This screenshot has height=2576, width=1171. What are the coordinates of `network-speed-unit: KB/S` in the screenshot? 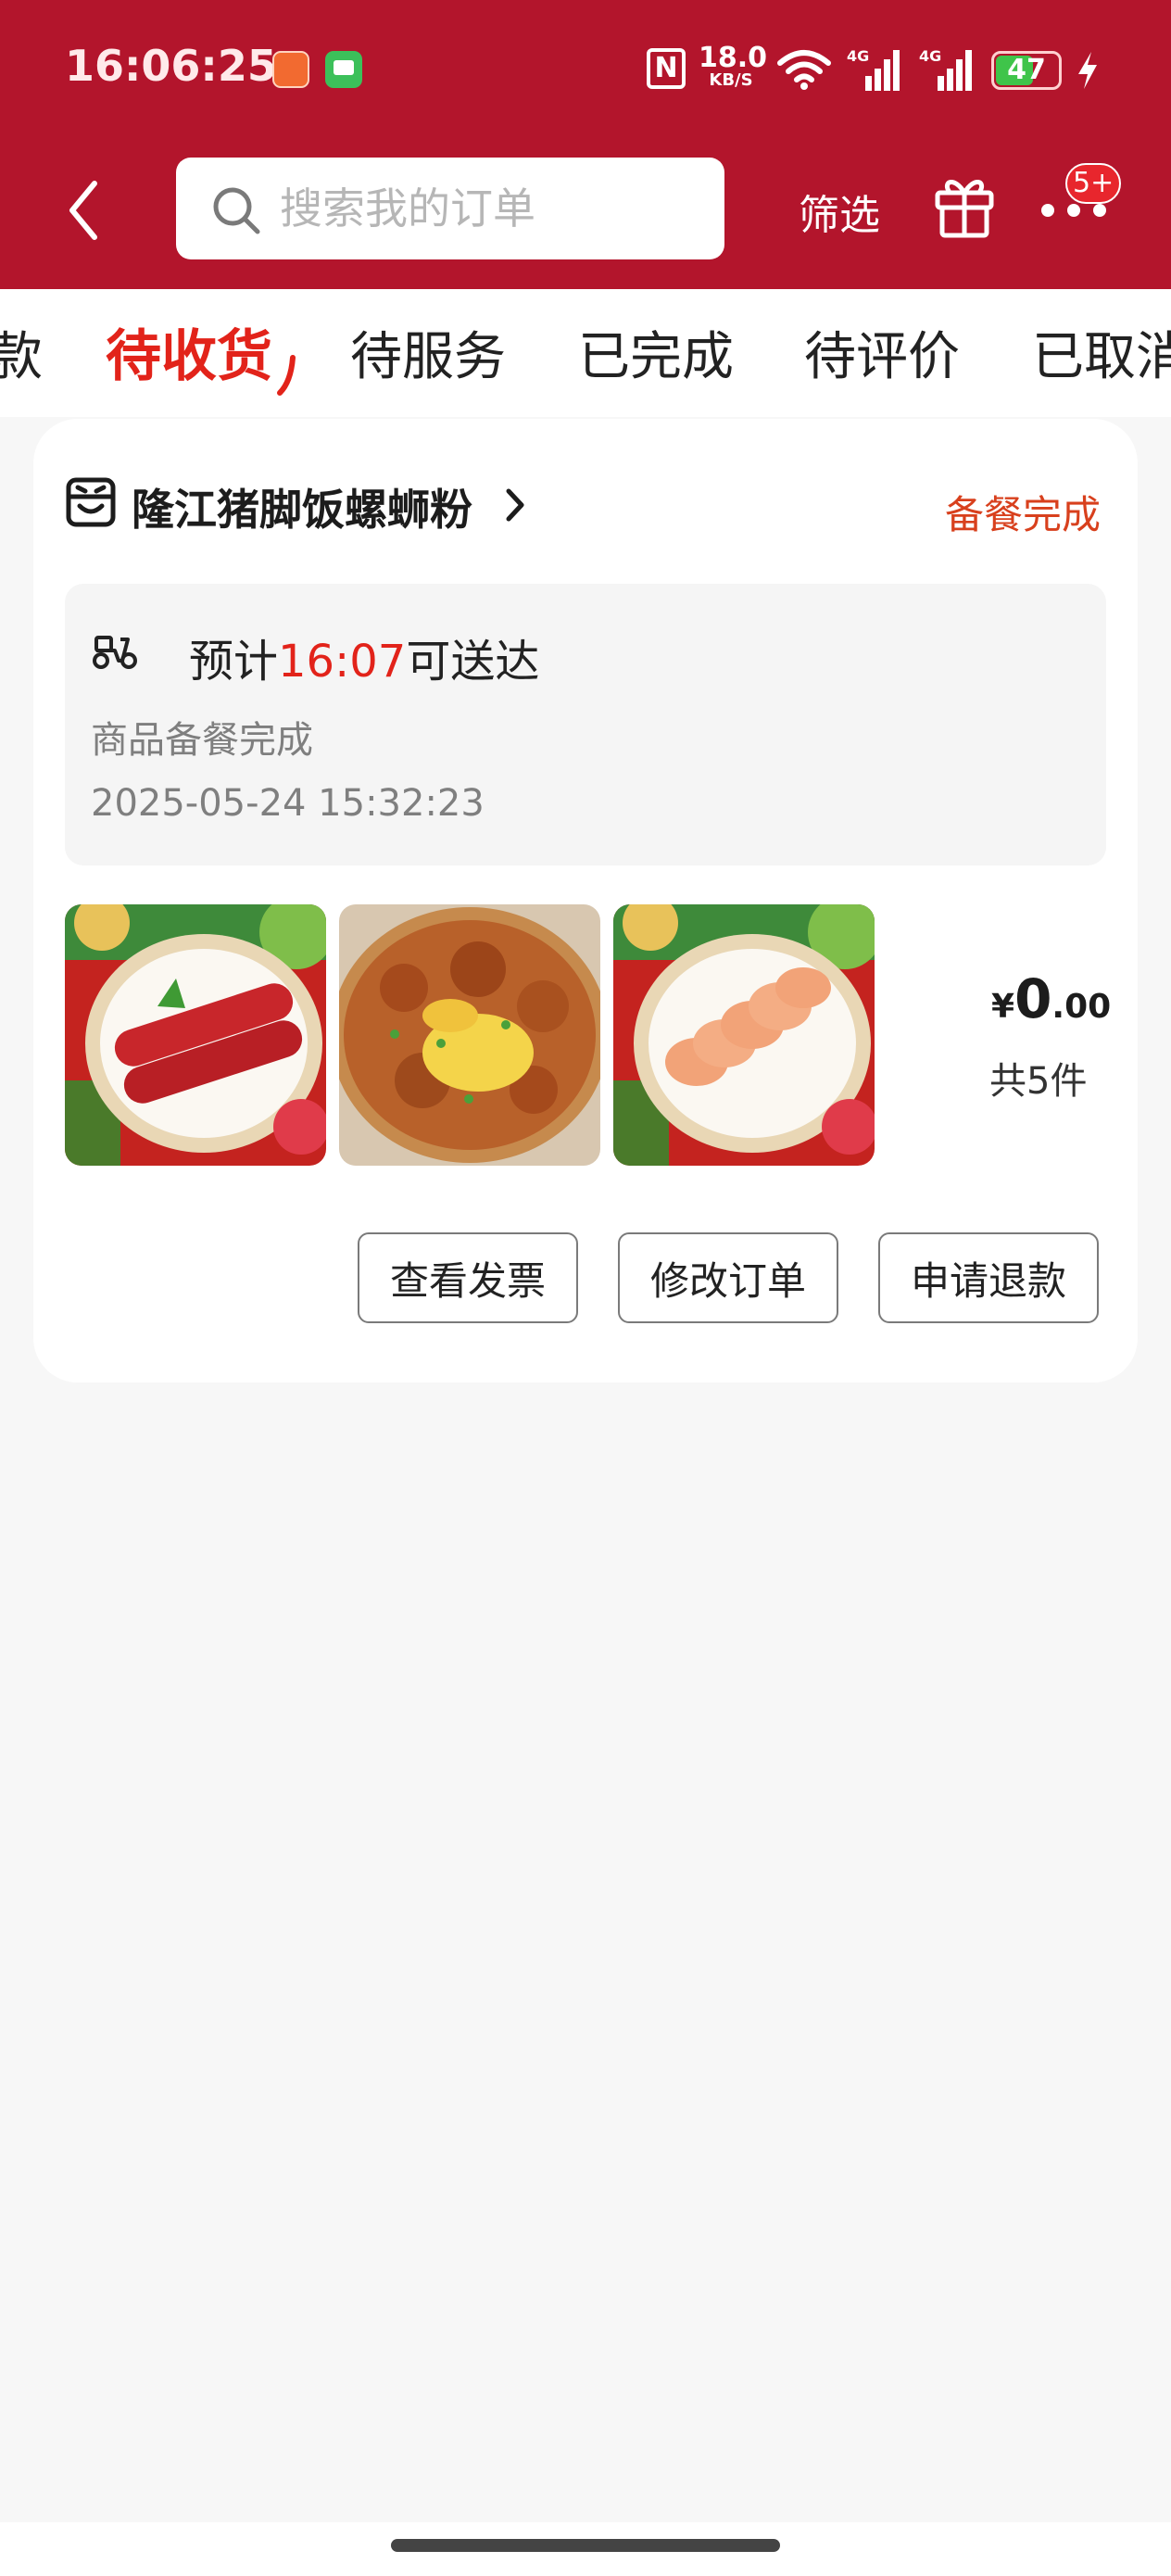 It's located at (731, 80).